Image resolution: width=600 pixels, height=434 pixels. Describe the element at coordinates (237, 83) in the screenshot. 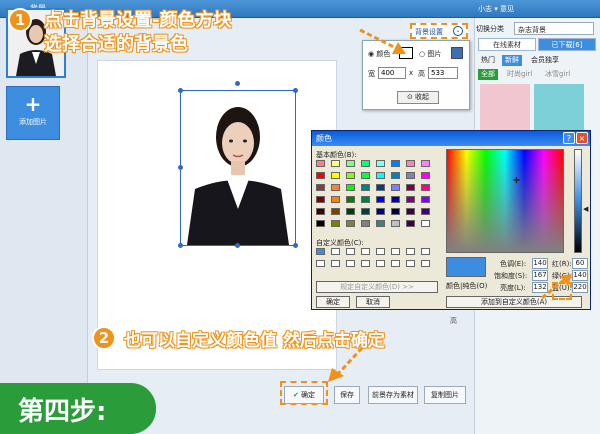

I see `rotate-handle` at that location.